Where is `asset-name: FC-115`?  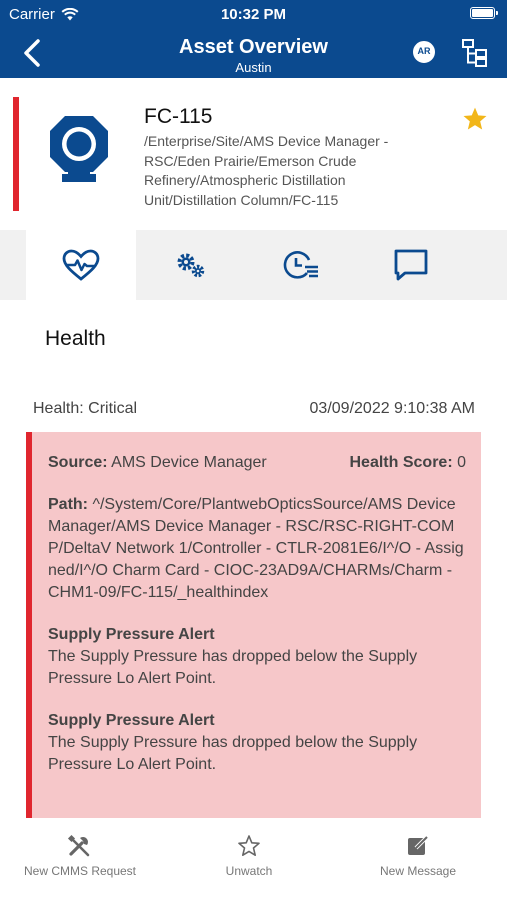
asset-name: FC-115 is located at coordinates (178, 116).